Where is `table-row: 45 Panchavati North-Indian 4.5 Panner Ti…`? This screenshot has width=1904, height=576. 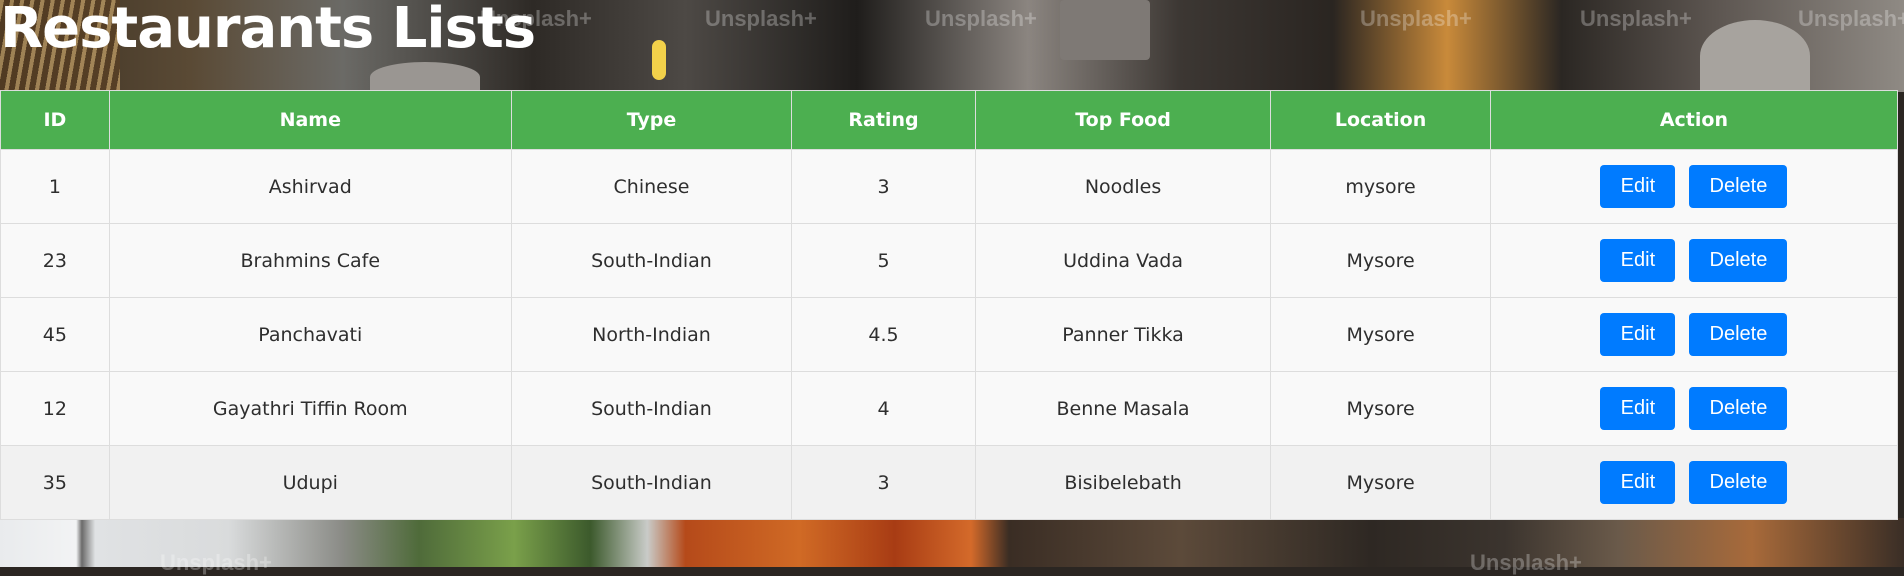 table-row: 45 Panchavati North-Indian 4.5 Panner Ti… is located at coordinates (949, 334).